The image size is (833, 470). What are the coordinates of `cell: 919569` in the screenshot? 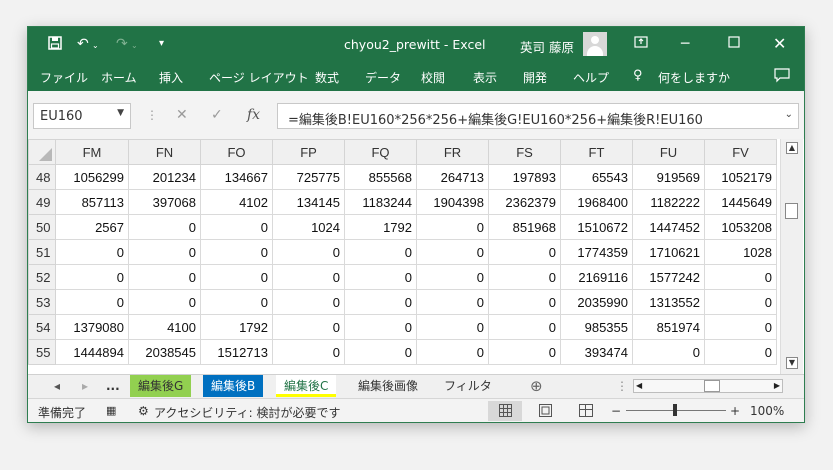 It's located at (668, 177).